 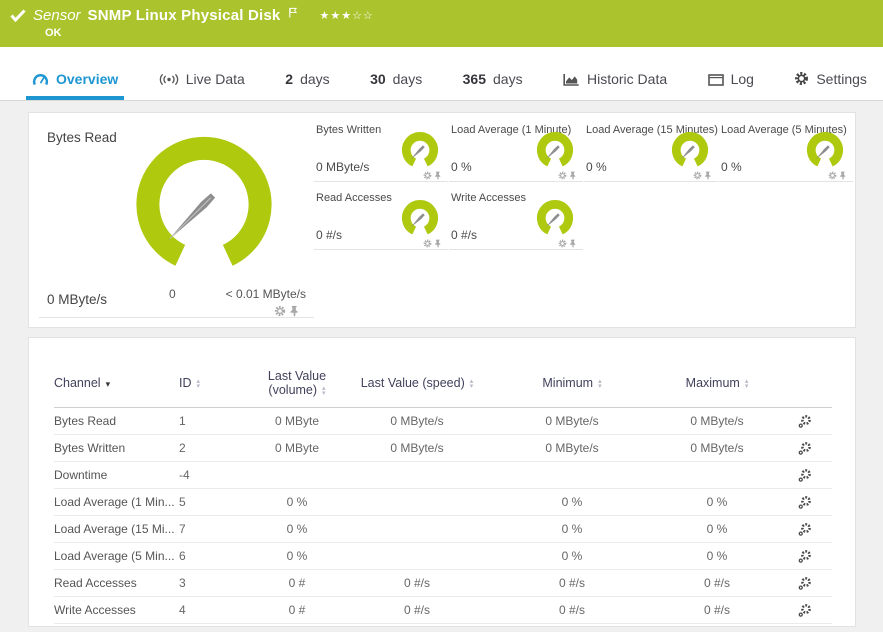 I want to click on table-row: Load Average (1 Min... 5 0 % 0 % 0 %, so click(x=443, y=502).